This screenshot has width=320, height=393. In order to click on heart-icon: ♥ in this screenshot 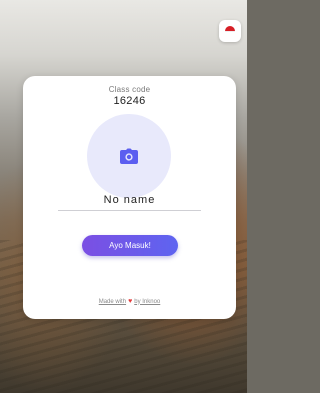, I will do `click(130, 301)`.